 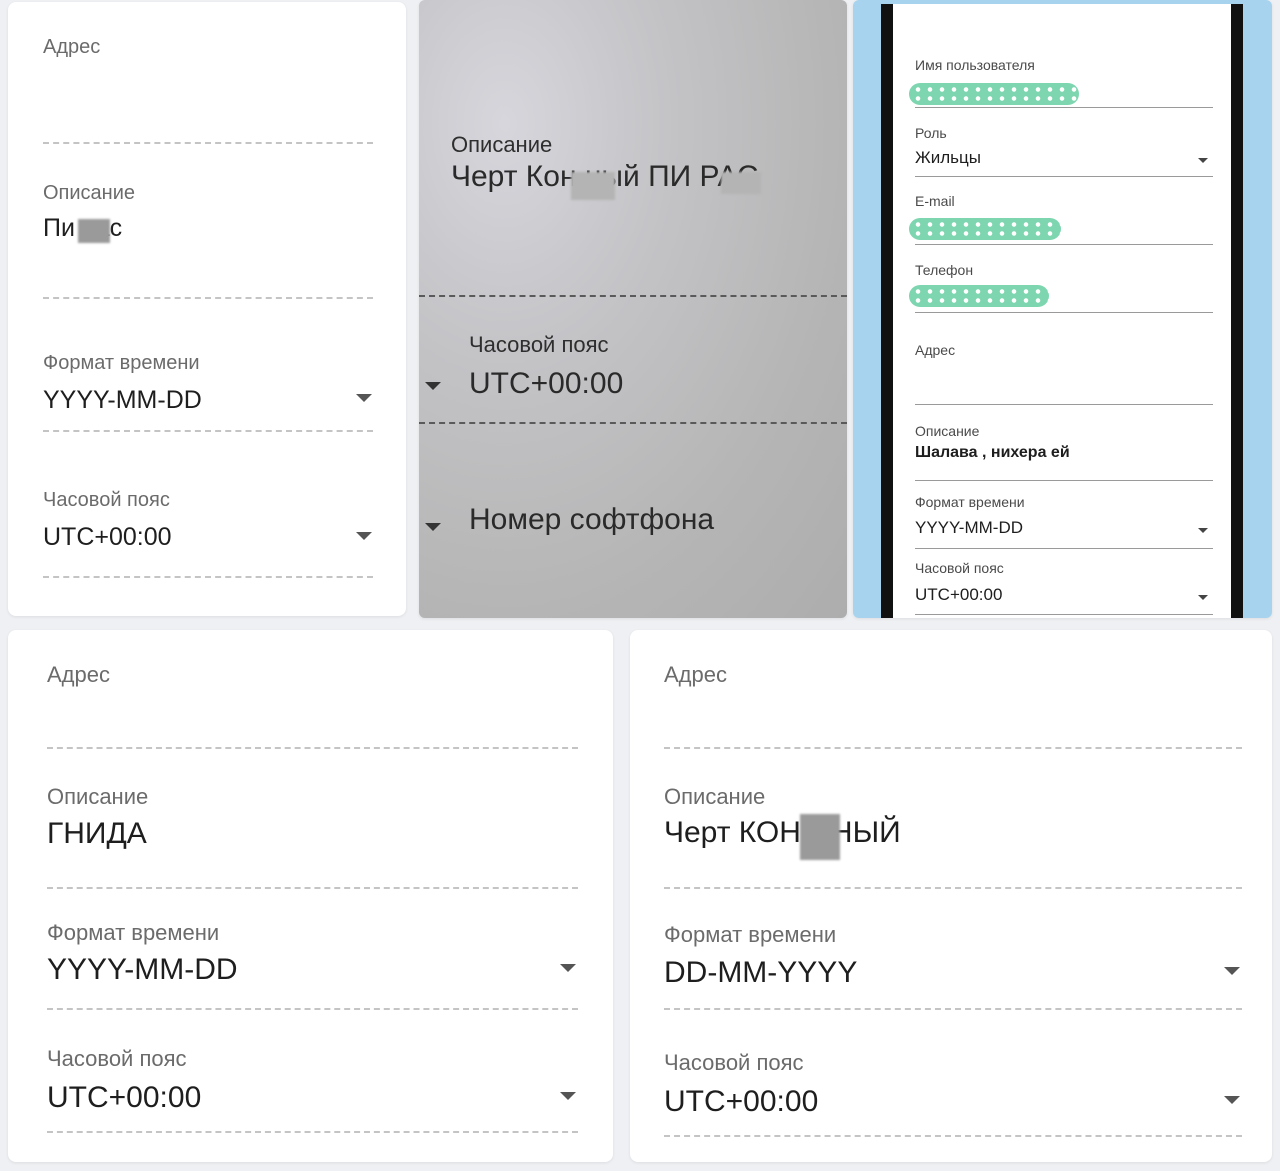 I want to click on role-underline, so click(x=1064, y=176).